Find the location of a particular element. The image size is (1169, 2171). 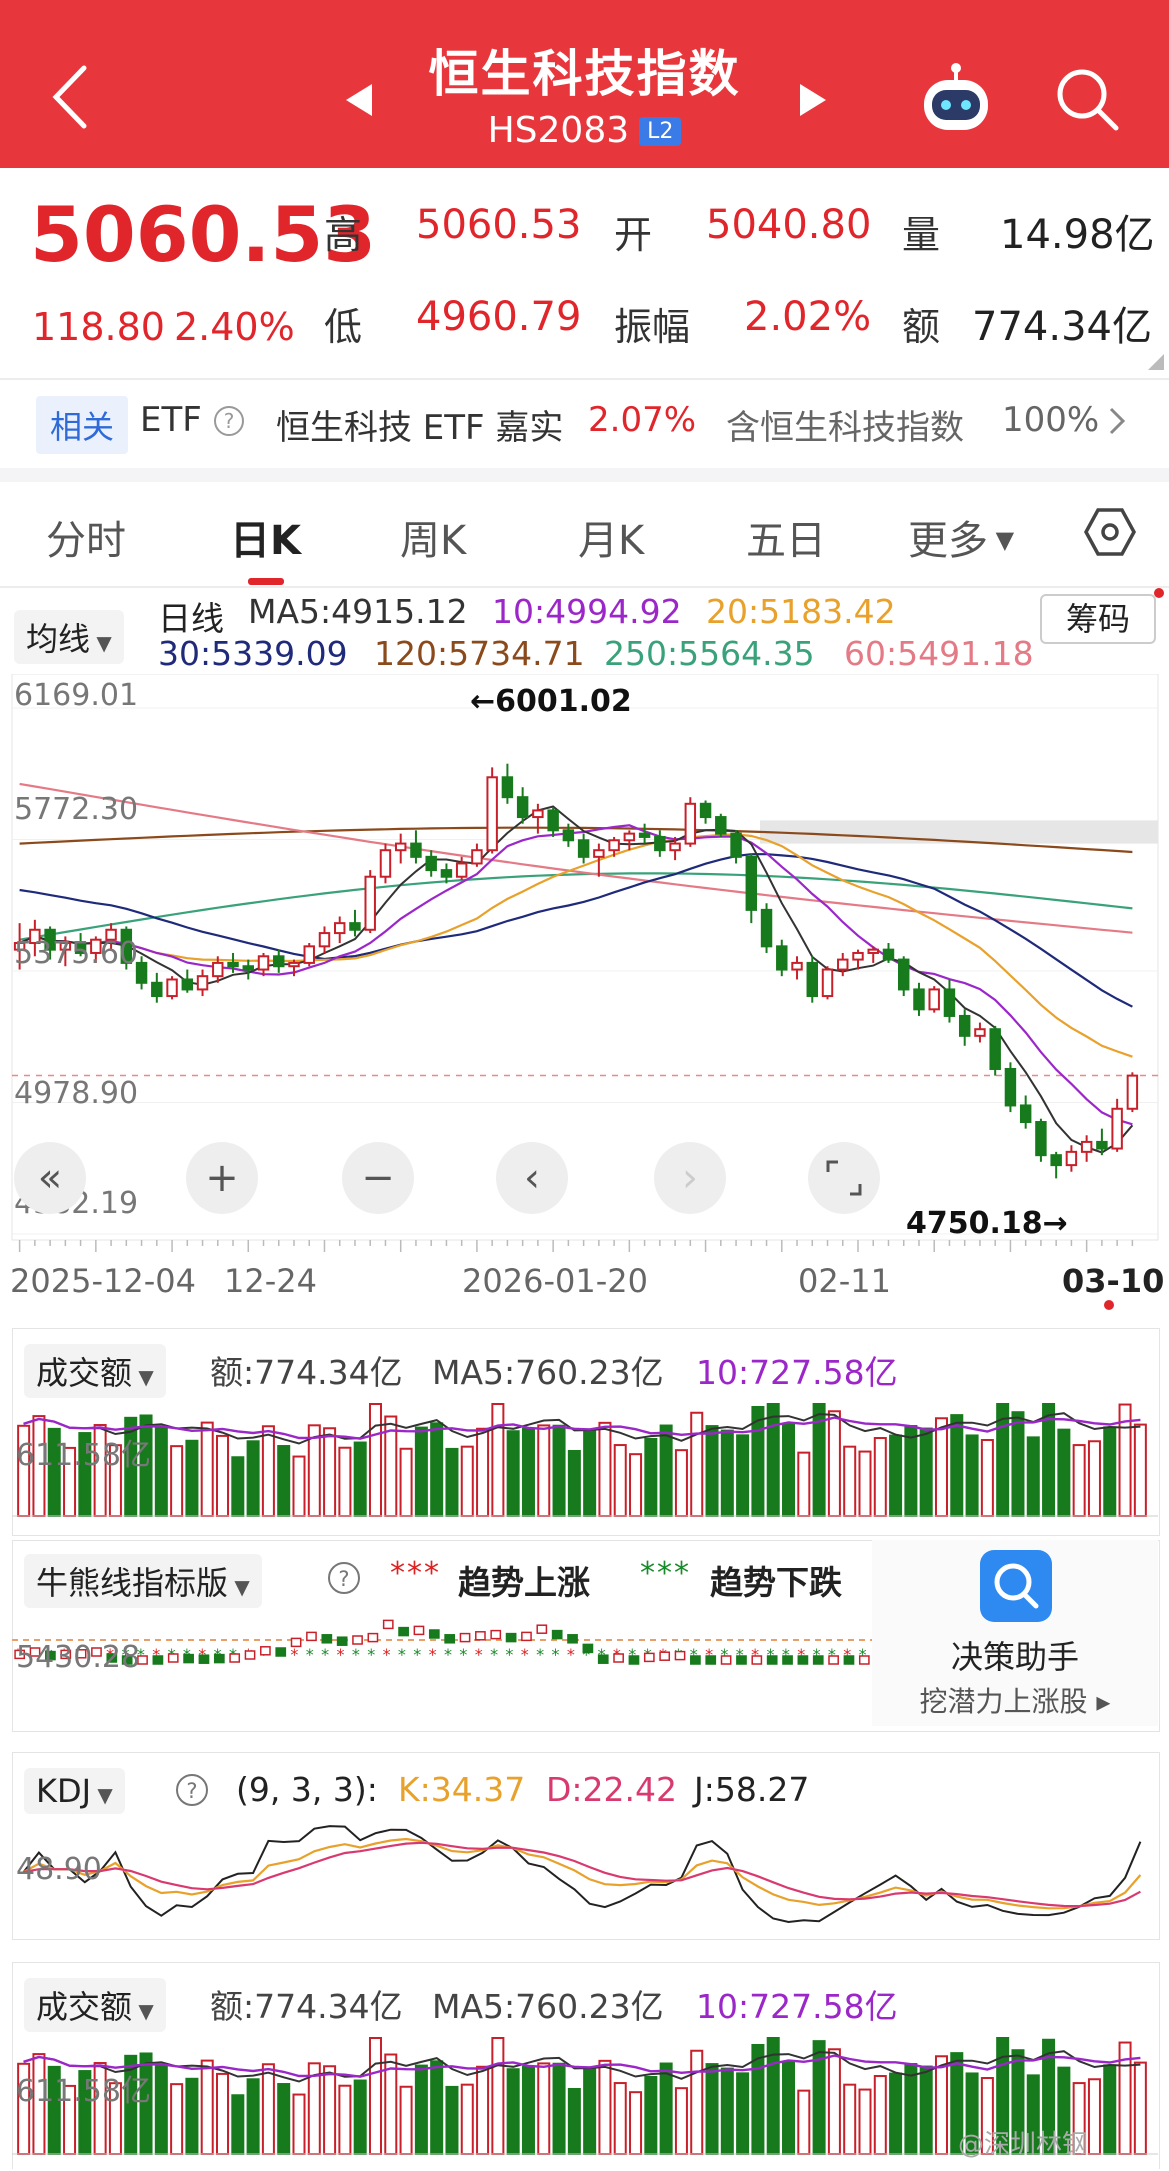

tab-more: 更多 ▼ is located at coordinates (961, 537).